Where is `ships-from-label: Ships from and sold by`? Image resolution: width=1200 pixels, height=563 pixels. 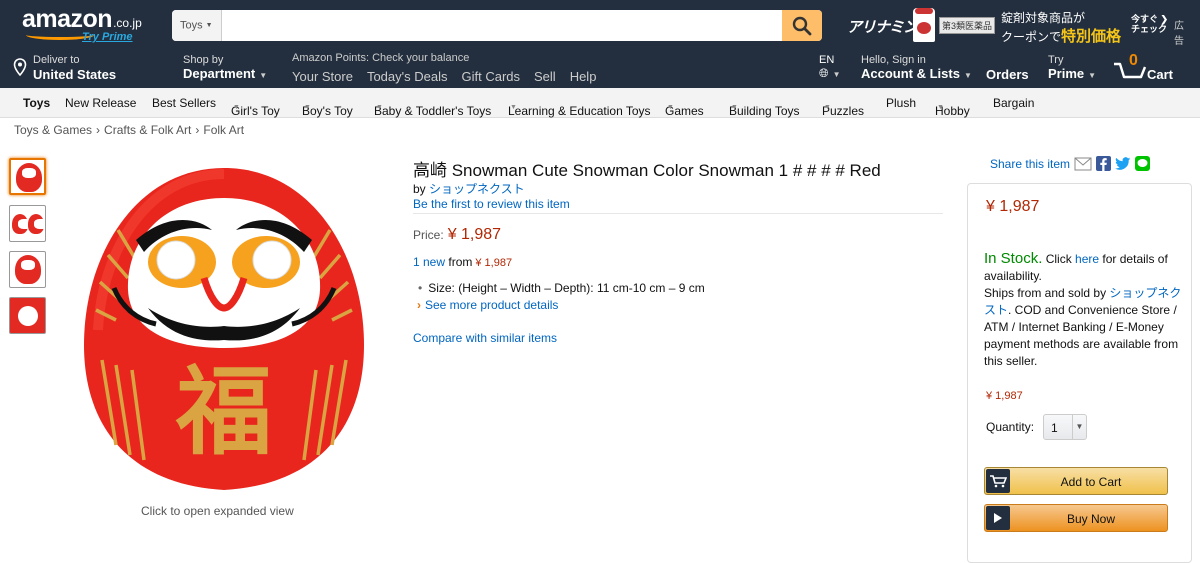
ships-from-label: Ships from and sold by is located at coordinates (1045, 293).